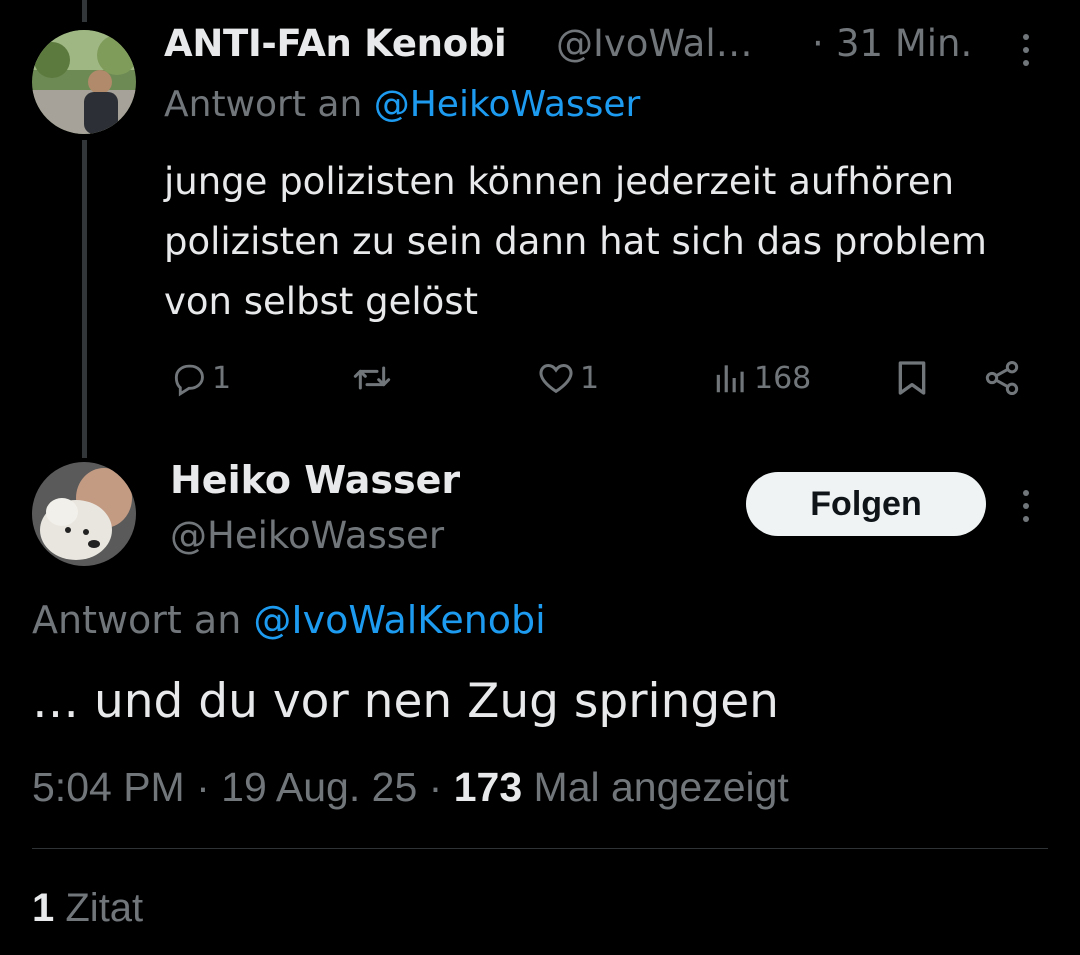 This screenshot has width=1080, height=955. I want to click on tweet-view-label: Mal angezeigt, so click(661, 787).